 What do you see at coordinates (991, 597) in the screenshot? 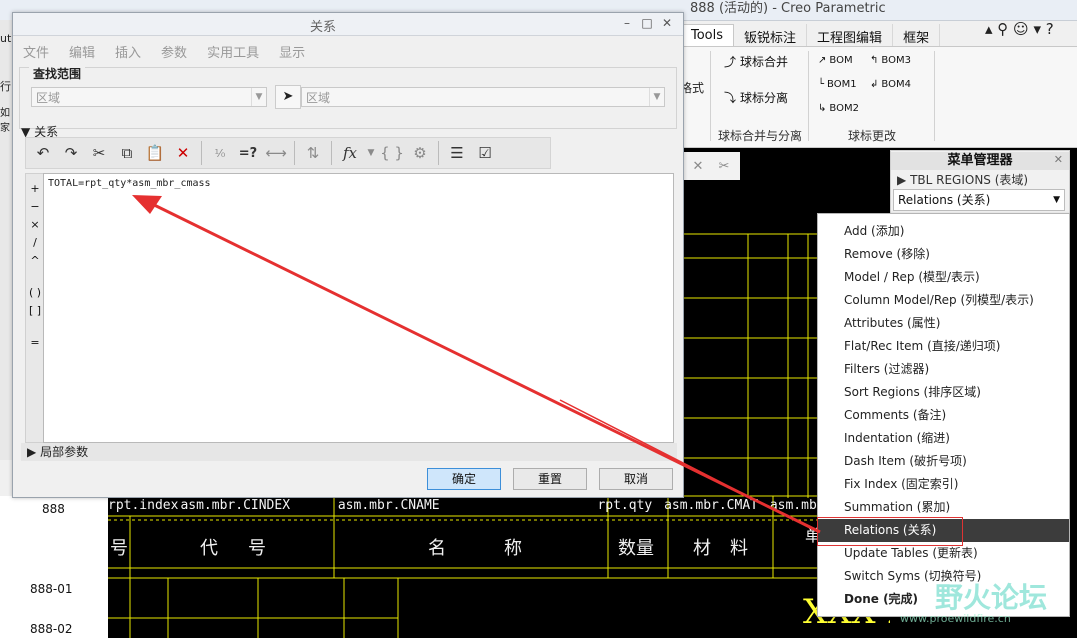
I see `forum-watermark-logo: 野火论坛` at bounding box center [991, 597].